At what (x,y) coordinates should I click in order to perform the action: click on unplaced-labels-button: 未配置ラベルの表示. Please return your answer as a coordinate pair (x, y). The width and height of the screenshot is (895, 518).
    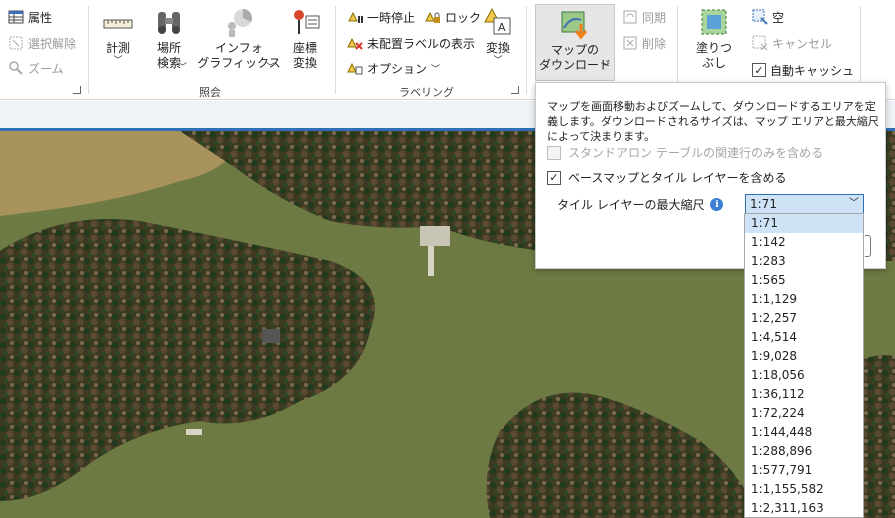
    Looking at the image, I should click on (411, 43).